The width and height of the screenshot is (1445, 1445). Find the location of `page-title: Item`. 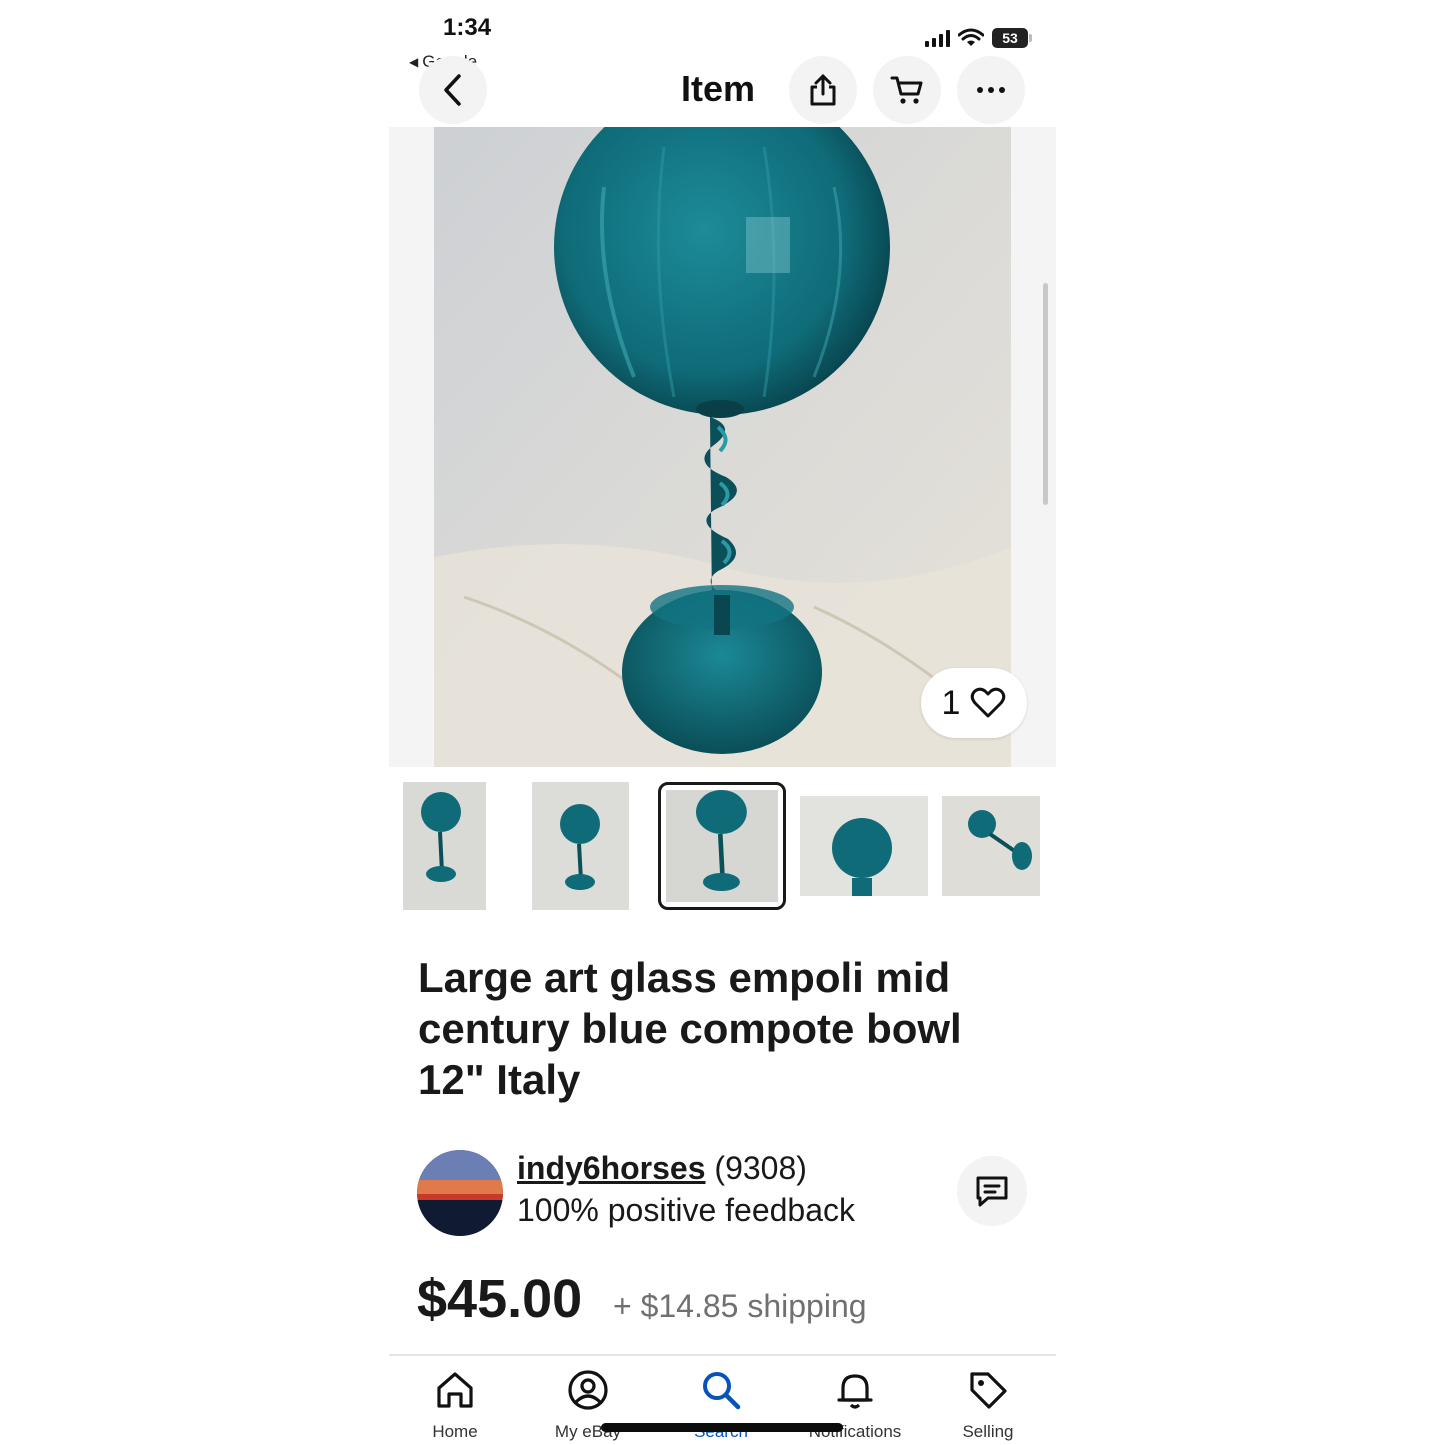

page-title: Item is located at coordinates (718, 88).